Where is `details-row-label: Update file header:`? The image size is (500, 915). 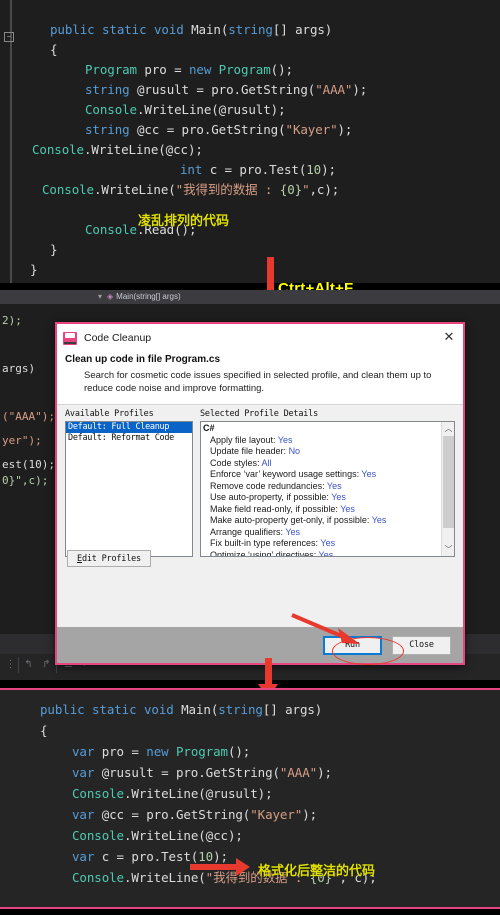
details-row-label: Update file header: is located at coordinates (249, 451).